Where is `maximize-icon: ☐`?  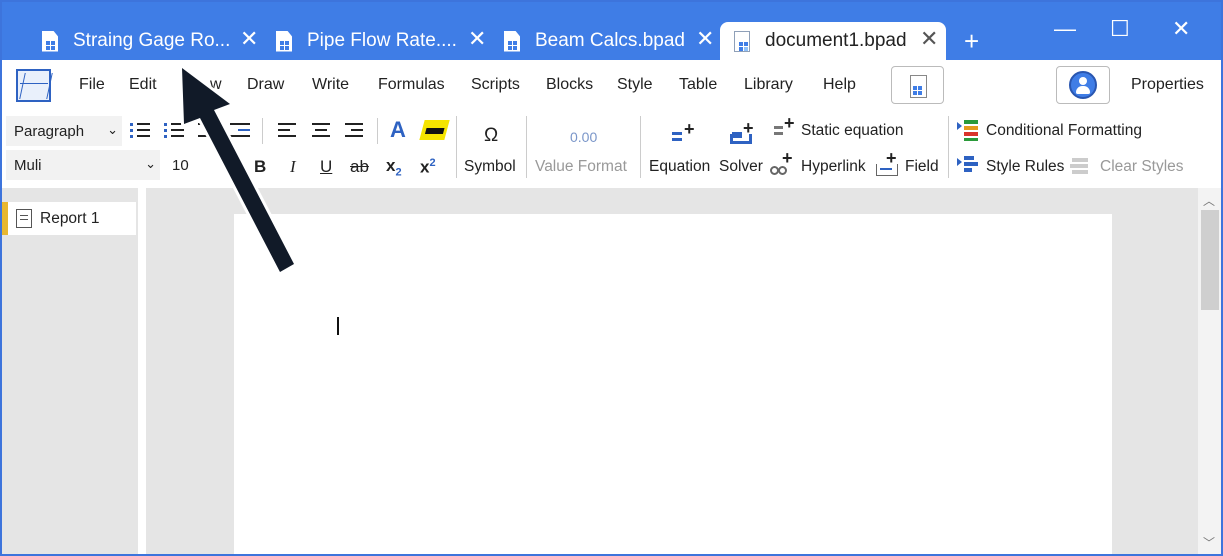
maximize-icon: ☐ is located at coordinates (1120, 29).